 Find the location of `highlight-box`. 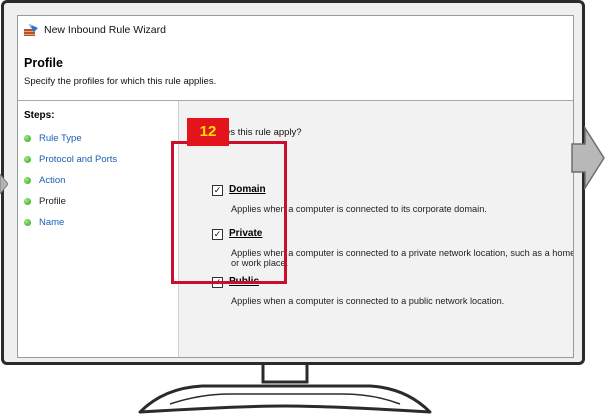

highlight-box is located at coordinates (229, 212).